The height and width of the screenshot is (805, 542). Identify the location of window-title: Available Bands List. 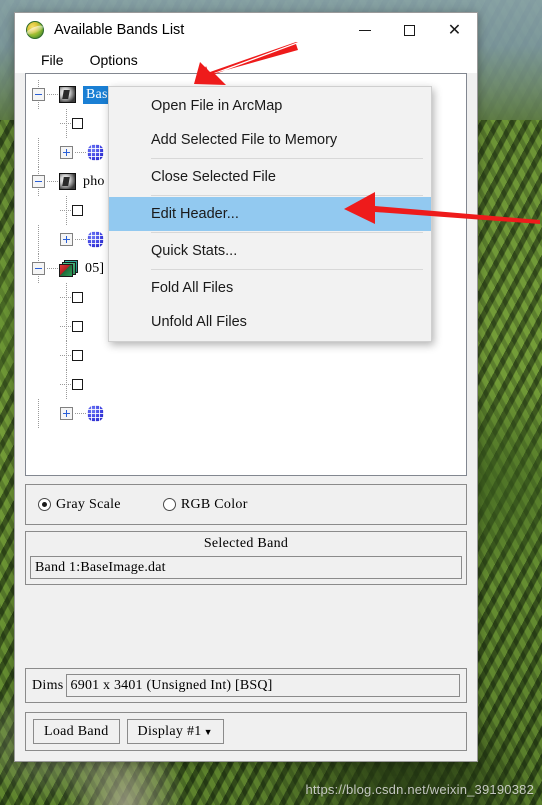
(119, 30).